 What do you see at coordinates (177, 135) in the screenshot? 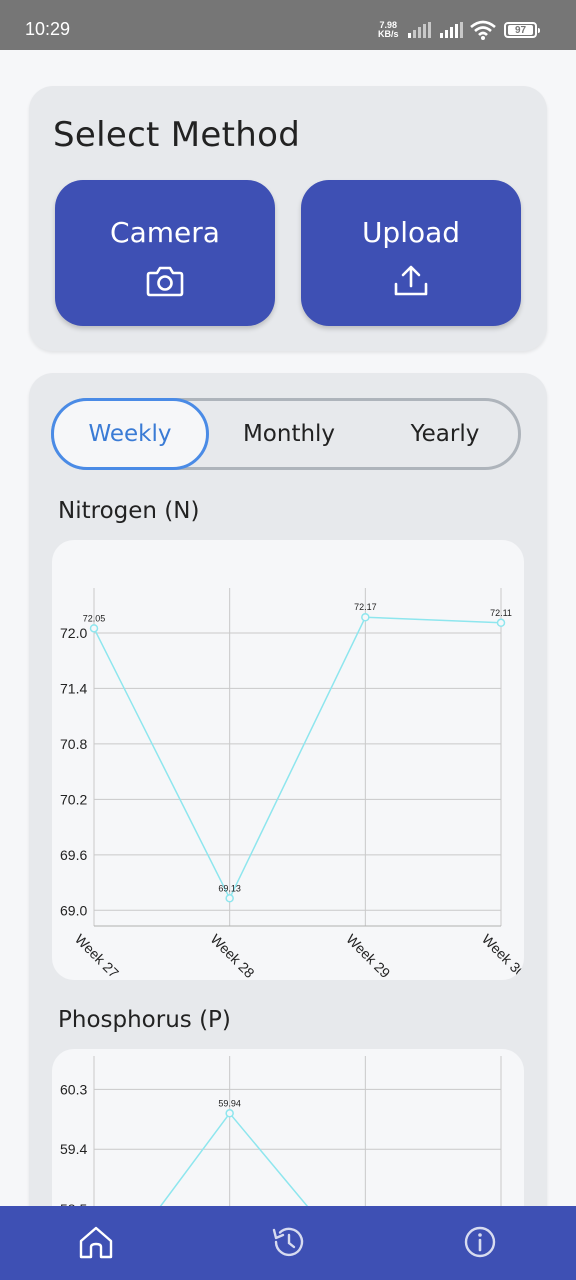
I see `select-method-title: Select Method` at bounding box center [177, 135].